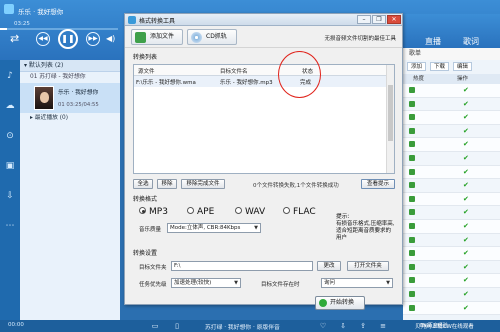 The image size is (500, 332). I want to click on shuffle-icon: ⇄, so click(14, 39).